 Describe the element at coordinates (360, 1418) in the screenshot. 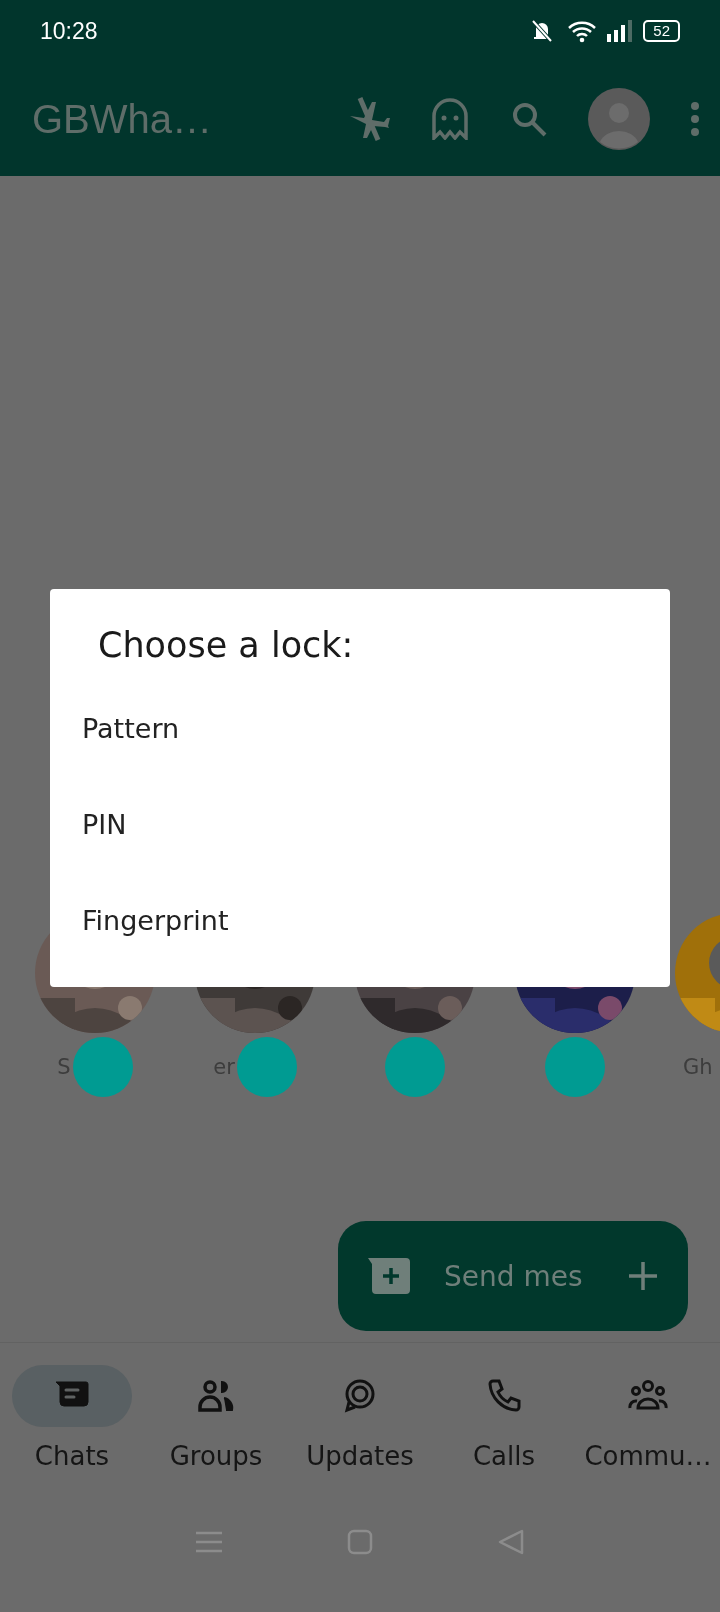

I see `nav-tab: Updates` at that location.